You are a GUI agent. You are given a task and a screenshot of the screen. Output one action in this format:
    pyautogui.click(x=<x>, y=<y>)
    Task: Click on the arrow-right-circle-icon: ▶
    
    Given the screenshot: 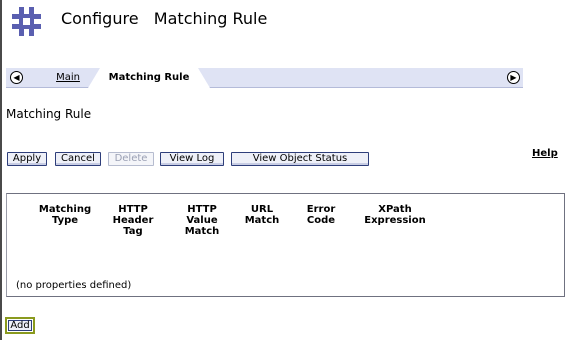 What is the action you would take?
    pyautogui.click(x=513, y=77)
    